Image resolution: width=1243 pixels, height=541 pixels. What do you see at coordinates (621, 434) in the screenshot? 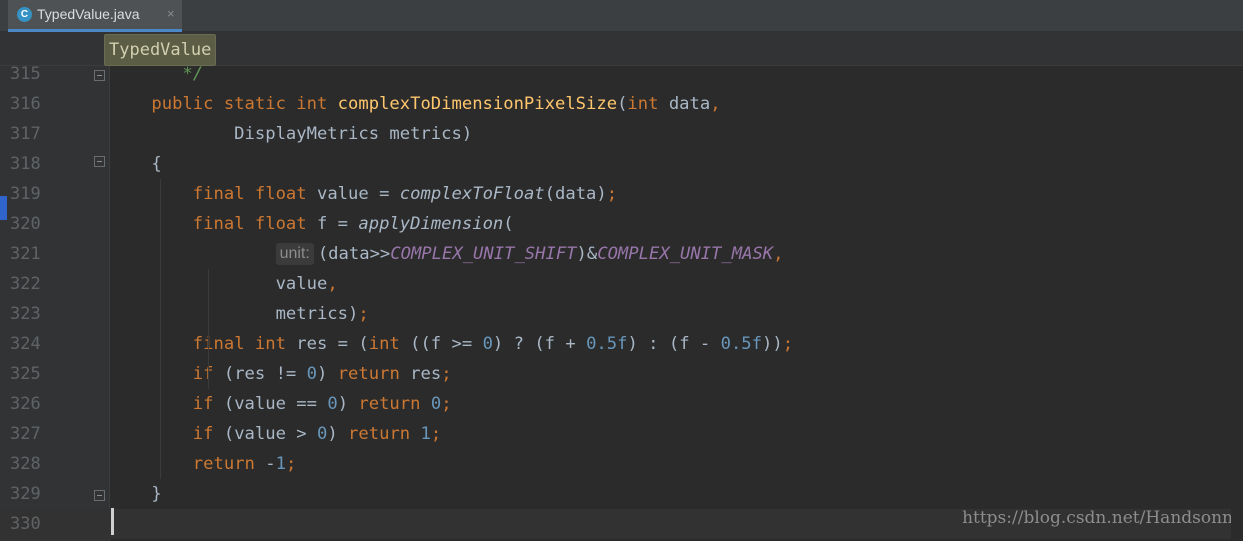
I see `code-line: 327 if (value > 0) return 1;` at bounding box center [621, 434].